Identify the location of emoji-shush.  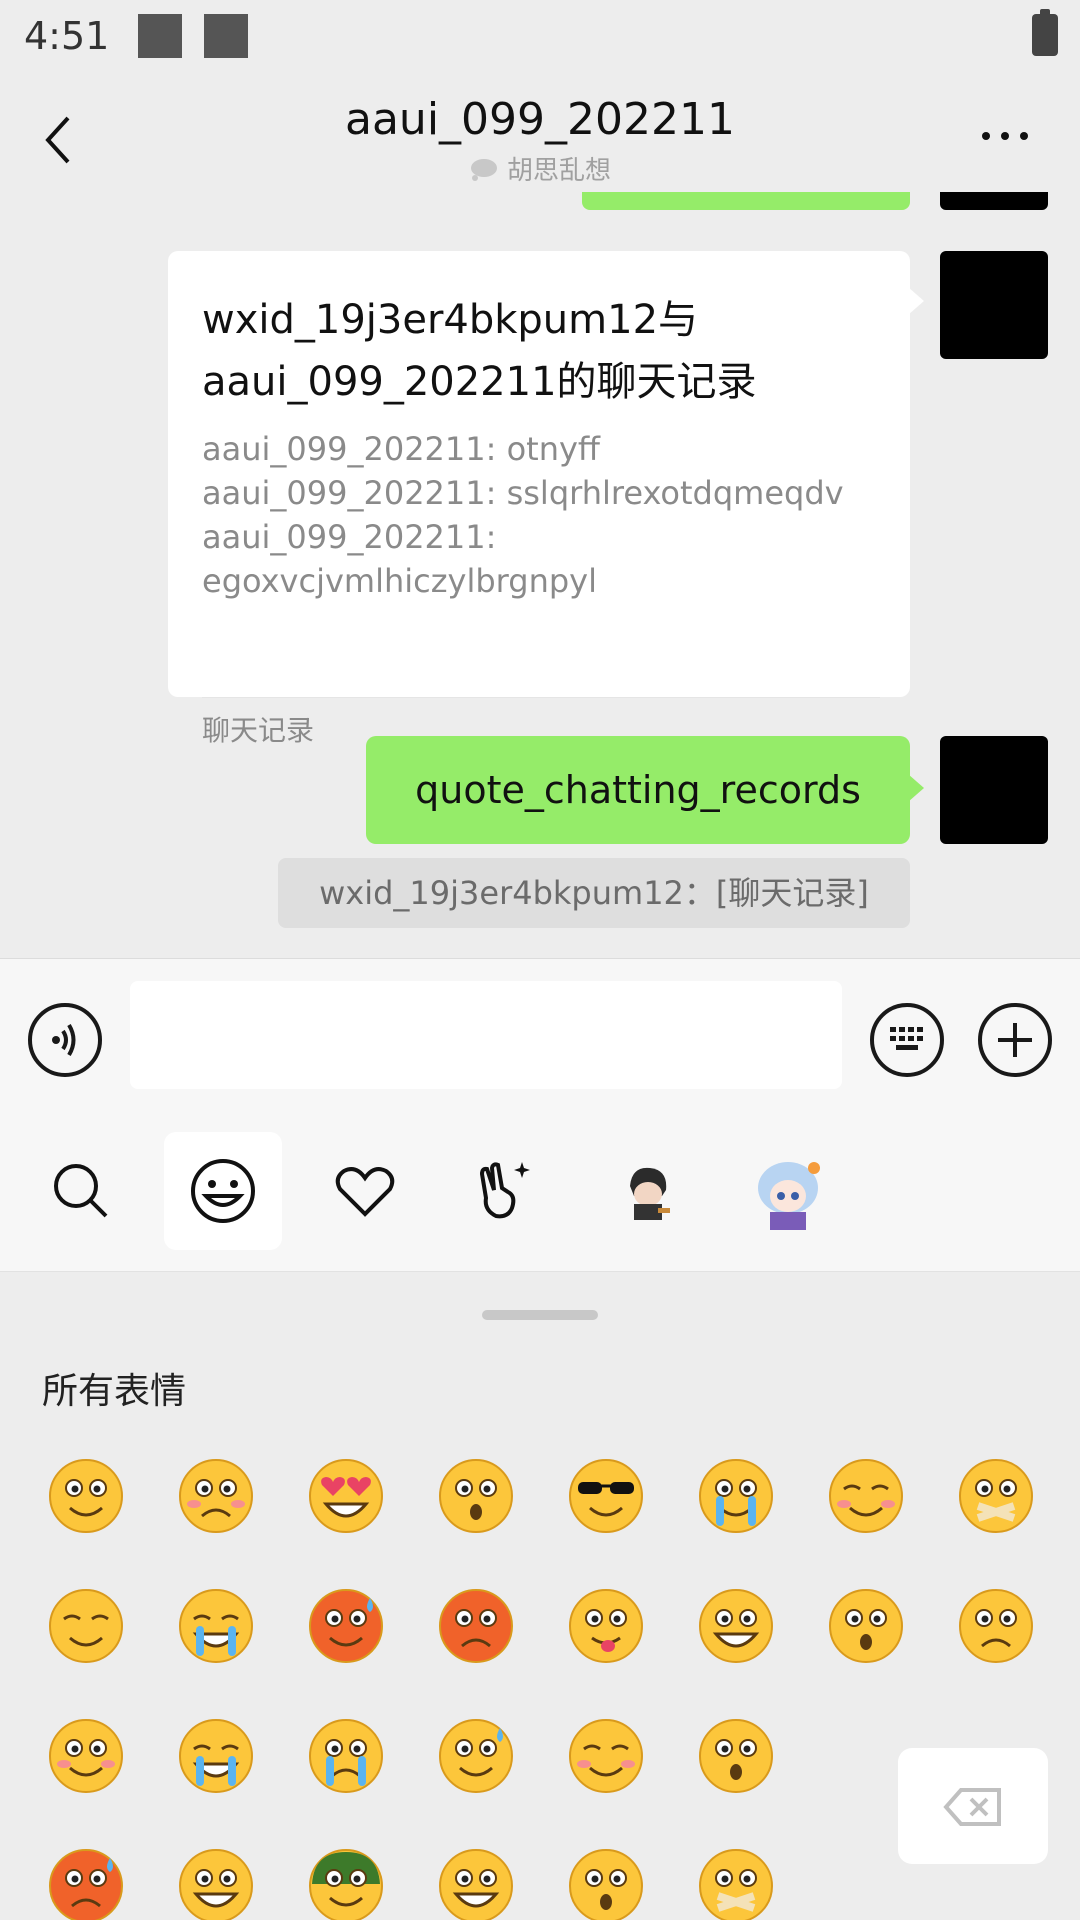
(736, 1883).